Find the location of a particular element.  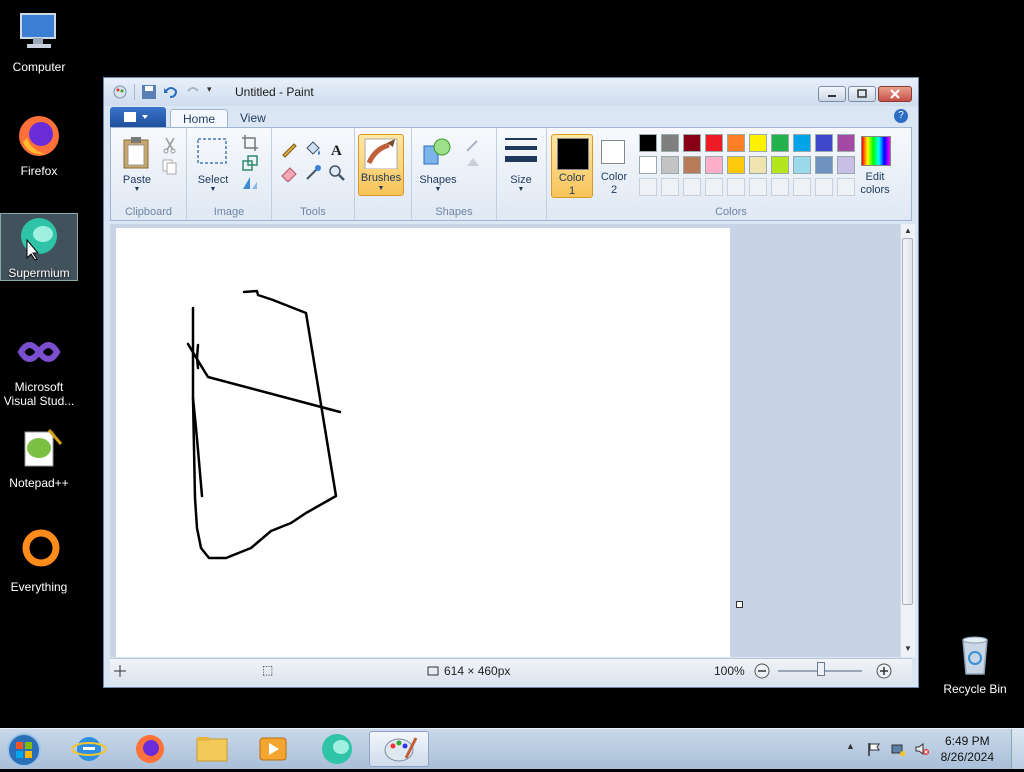

select-button: Select is located at coordinates (213, 180).